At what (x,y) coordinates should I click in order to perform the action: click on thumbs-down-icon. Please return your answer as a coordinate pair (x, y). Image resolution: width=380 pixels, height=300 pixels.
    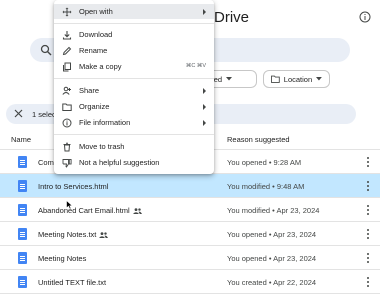
    Looking at the image, I should click on (67, 163).